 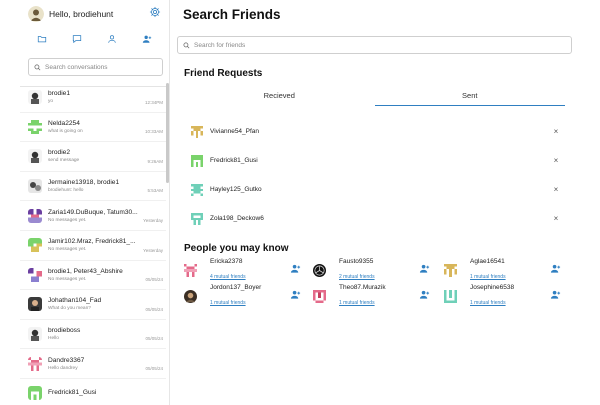 What do you see at coordinates (93, 98) in the screenshot?
I see `conversation-item: brodie1 yo 12:34PM` at bounding box center [93, 98].